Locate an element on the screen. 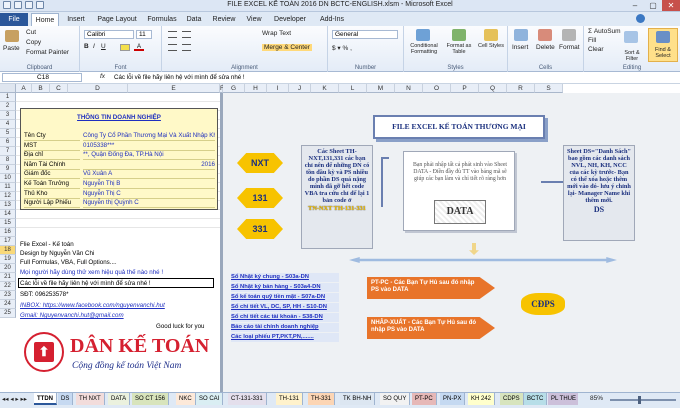  tab-review: Review is located at coordinates (224, 19).